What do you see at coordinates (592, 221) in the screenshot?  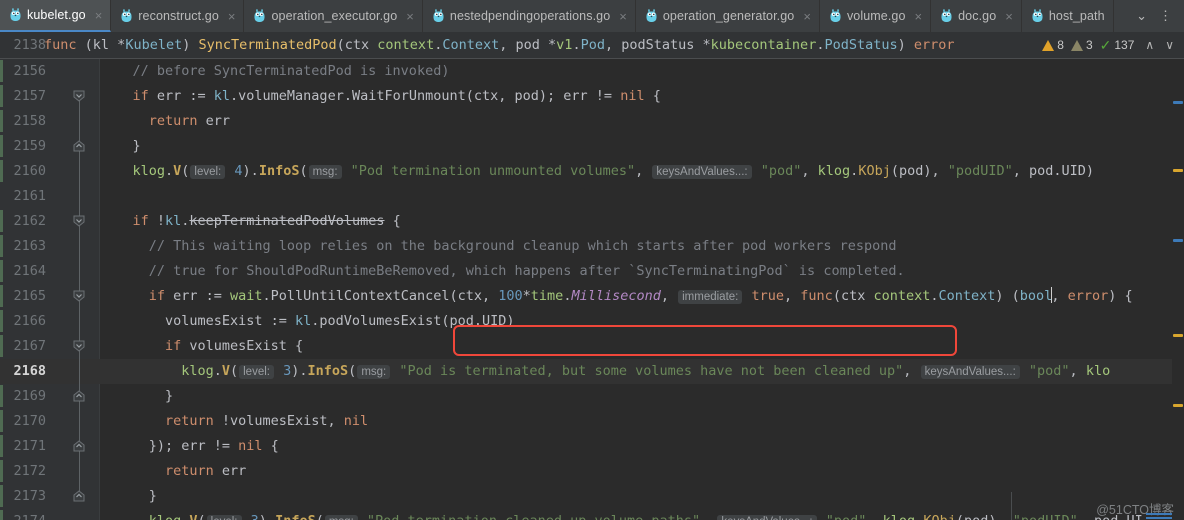 I see `code-line: 2162 if !kl.keepTerminatedPodVolumes {` at bounding box center [592, 221].